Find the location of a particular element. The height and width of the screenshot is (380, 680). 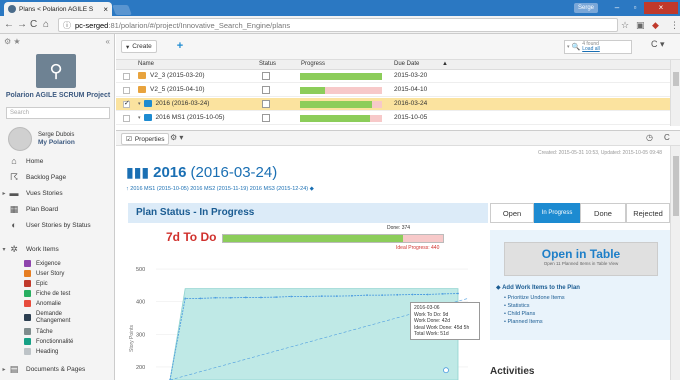

sidebar-search-input: Search is located at coordinates (58, 113).